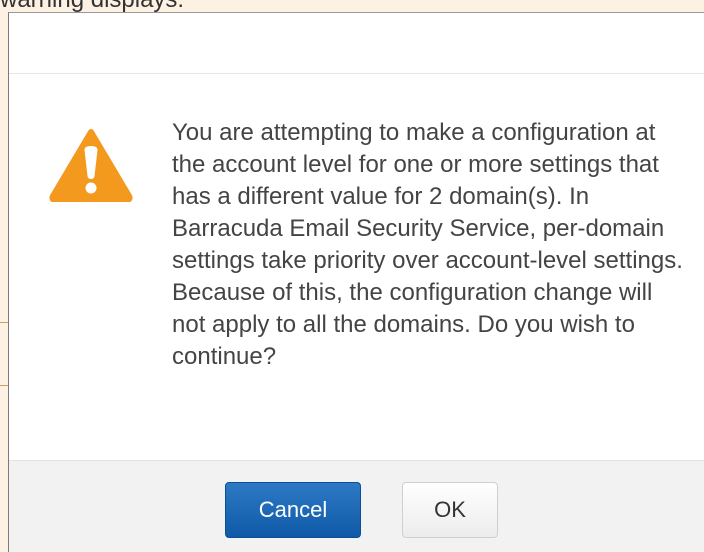 The image size is (704, 552). Describe the element at coordinates (4, 282) in the screenshot. I see `background-left-edge` at that location.